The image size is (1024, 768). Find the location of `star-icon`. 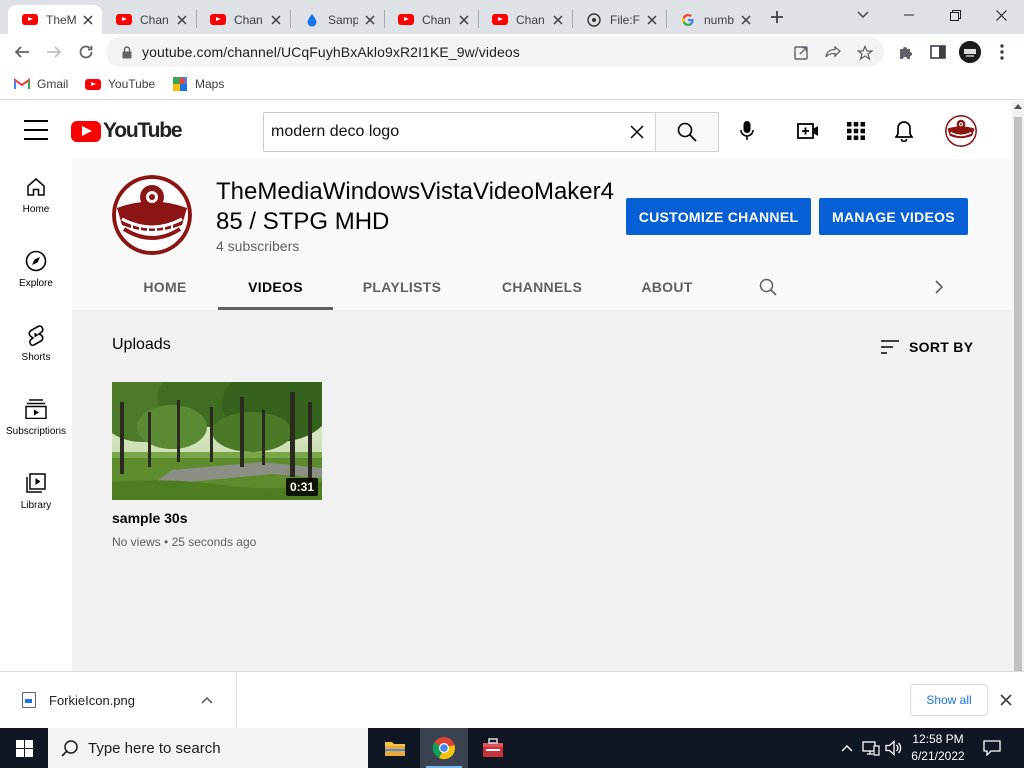

star-icon is located at coordinates (865, 53).